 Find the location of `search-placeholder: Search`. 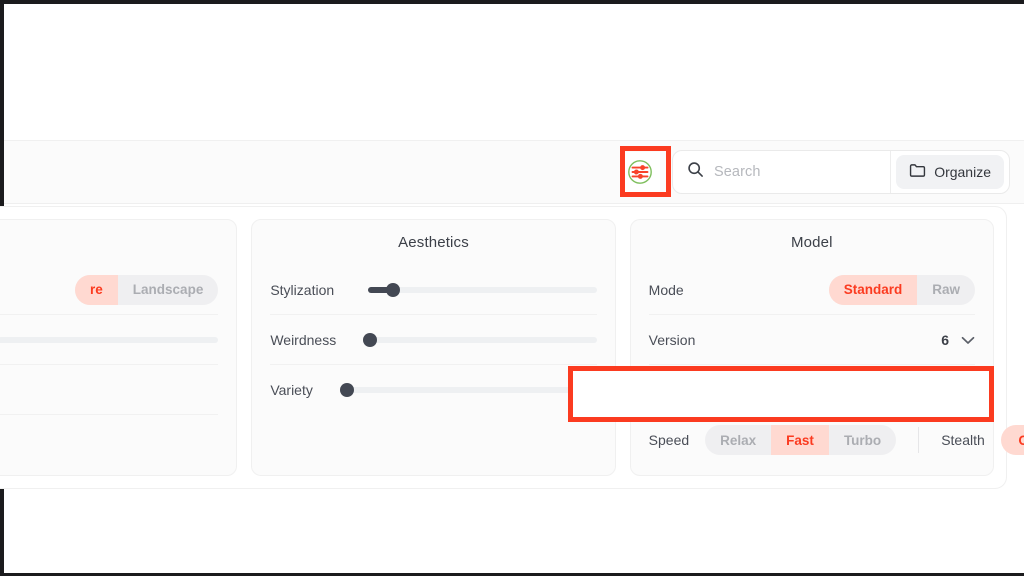

search-placeholder: Search is located at coordinates (737, 172).